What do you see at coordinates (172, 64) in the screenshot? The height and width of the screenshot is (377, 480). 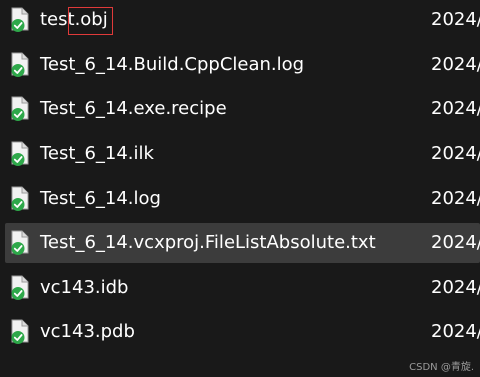 I see `file-name: Test_6_14.Build.CppClean.log` at bounding box center [172, 64].